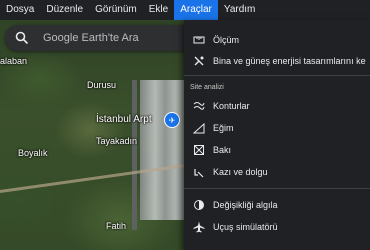  Describe the element at coordinates (199, 227) in the screenshot. I see `flight-simulator-icon` at that location.